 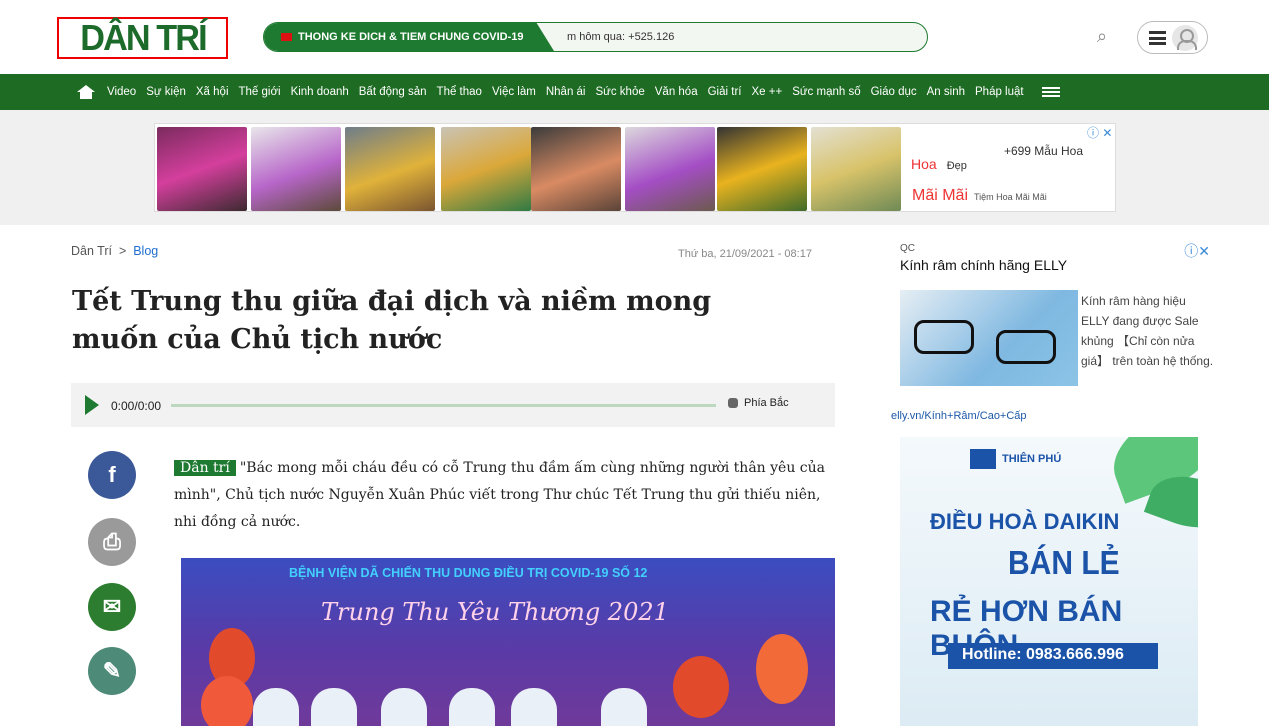 What do you see at coordinates (1043, 654) in the screenshot?
I see `hotline-text: Hotline: 0983.666.996` at bounding box center [1043, 654].